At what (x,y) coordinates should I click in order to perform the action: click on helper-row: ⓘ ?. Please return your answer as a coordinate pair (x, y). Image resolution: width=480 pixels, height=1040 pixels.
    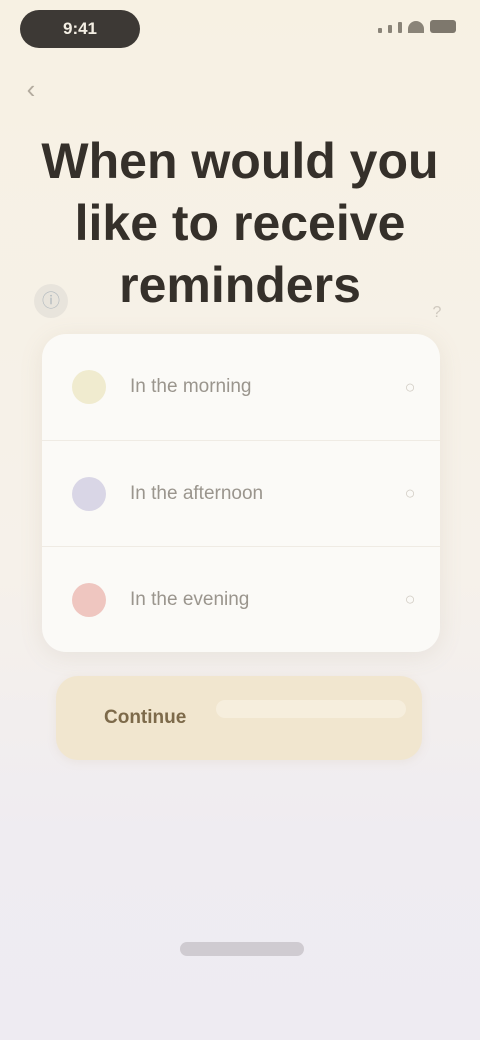
    Looking at the image, I should click on (240, 301).